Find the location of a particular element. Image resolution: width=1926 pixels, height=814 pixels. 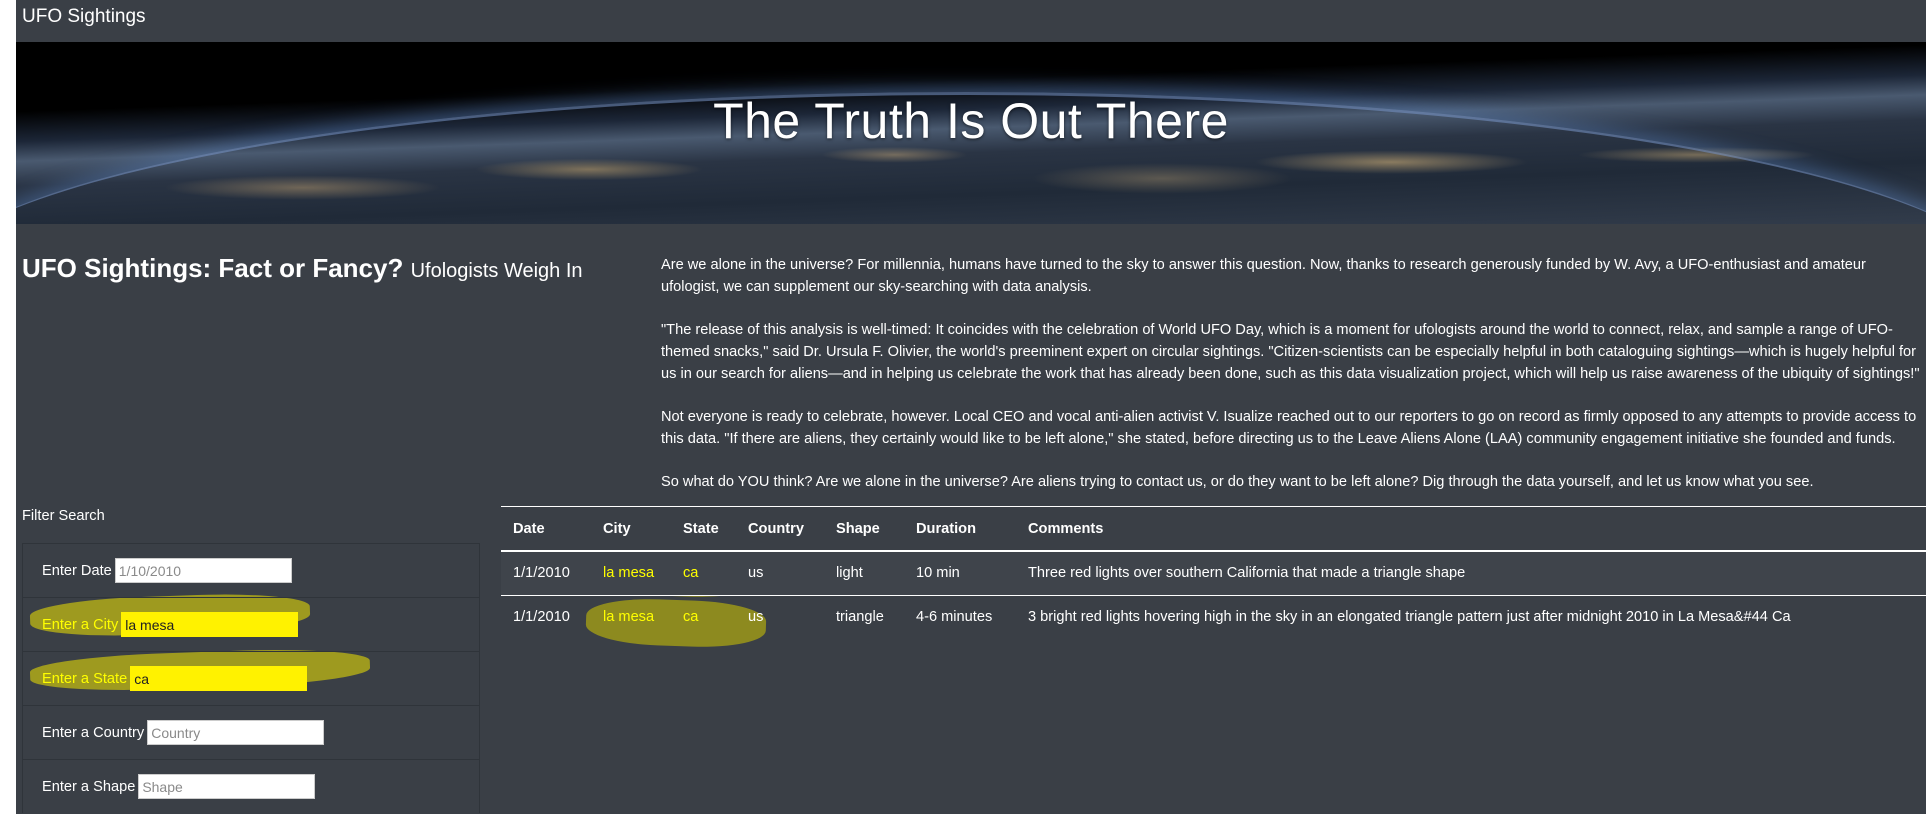

column-header-country: Country is located at coordinates (780, 529).